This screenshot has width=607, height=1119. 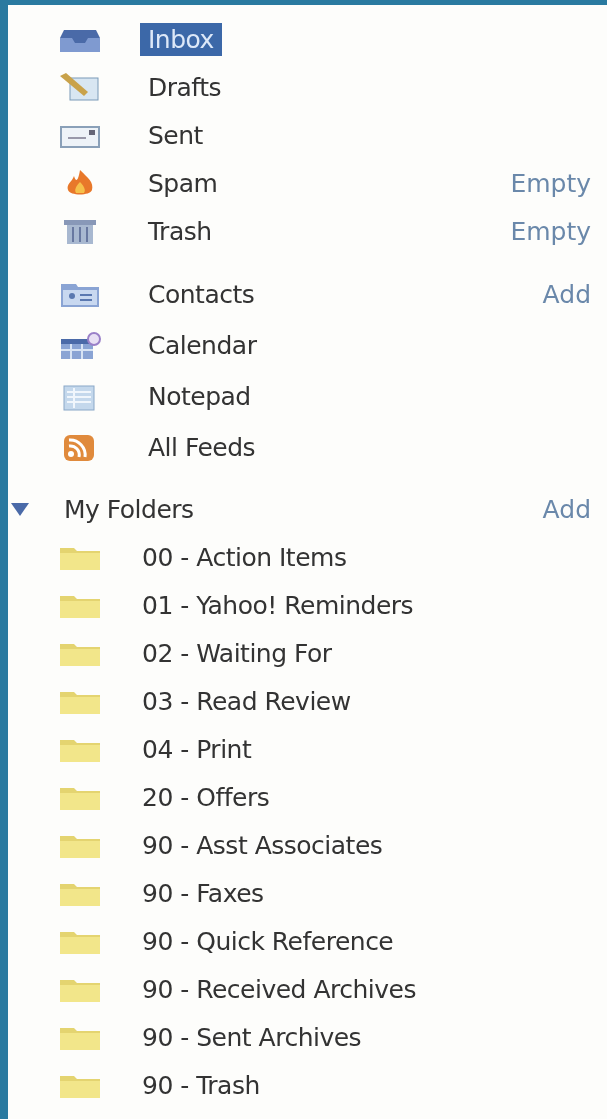 I want to click on folder-link: Notepad, so click(x=199, y=396).